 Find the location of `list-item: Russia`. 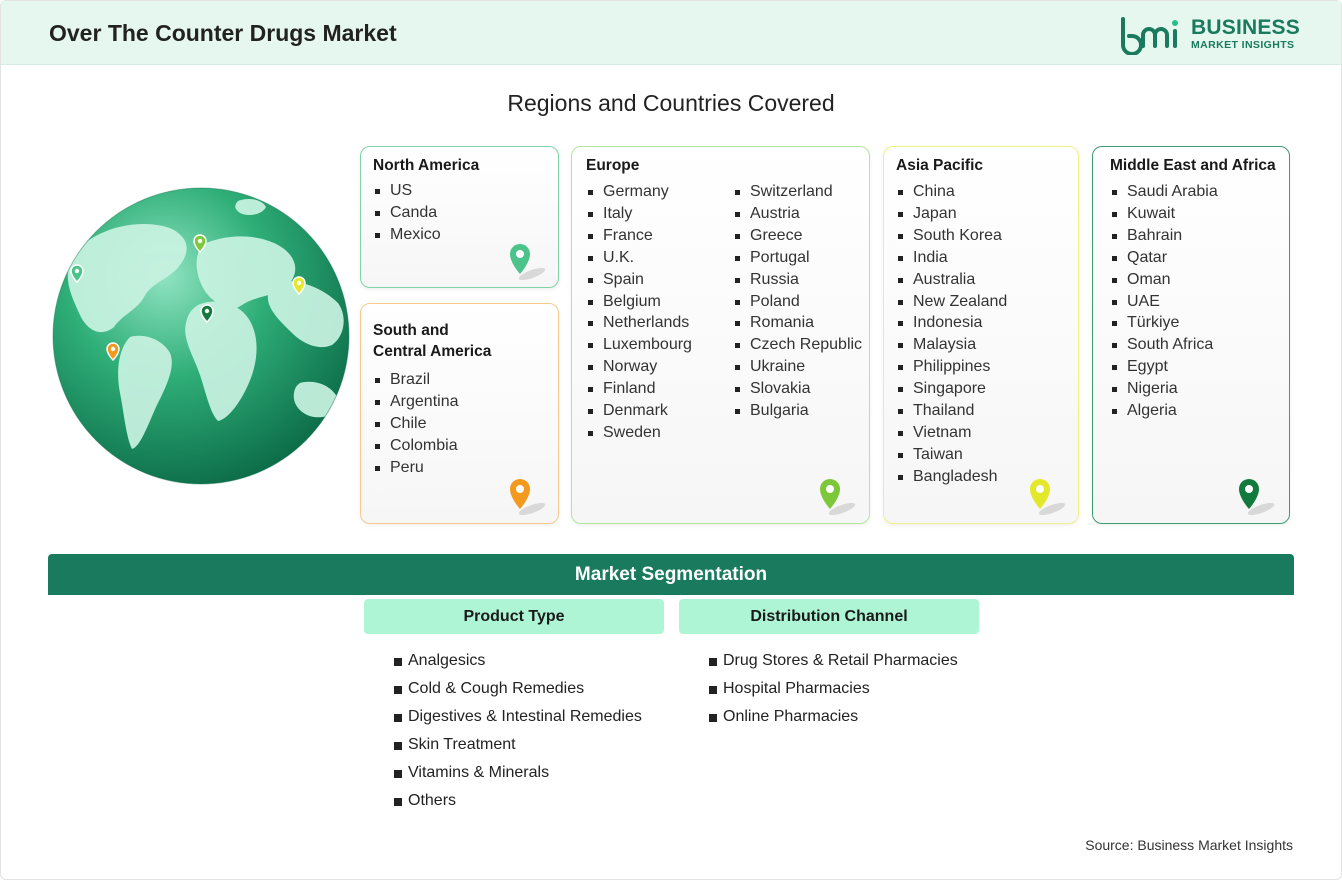

list-item: Russia is located at coordinates (797, 280).